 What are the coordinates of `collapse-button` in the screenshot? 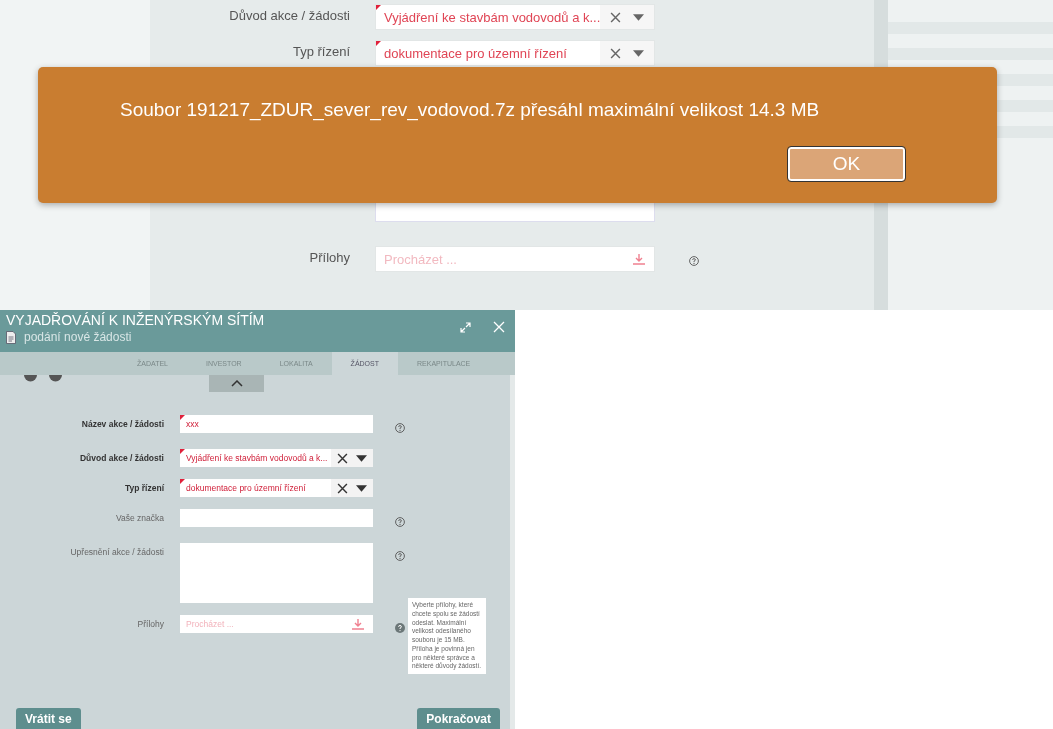 It's located at (236, 383).